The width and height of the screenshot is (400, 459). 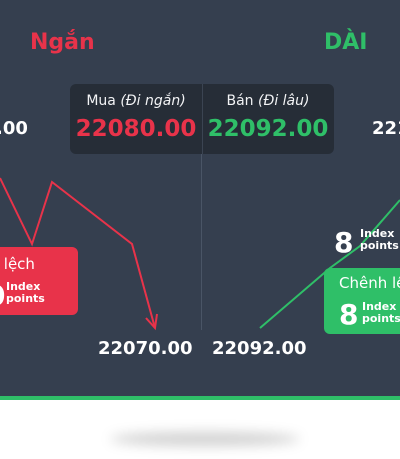 What do you see at coordinates (386, 128) in the screenshot?
I see `right-price-partial: 221` at bounding box center [386, 128].